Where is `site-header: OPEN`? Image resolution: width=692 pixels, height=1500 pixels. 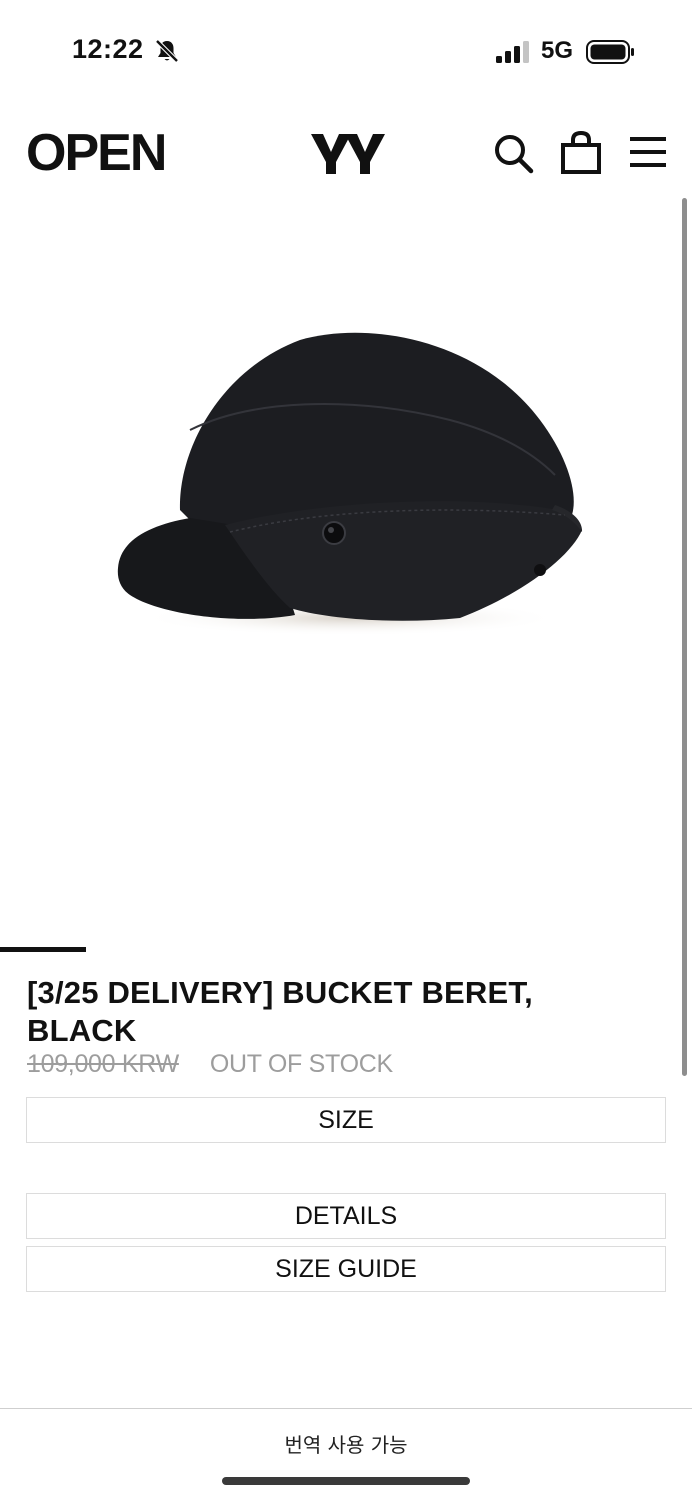
site-header: OPEN is located at coordinates (346, 152).